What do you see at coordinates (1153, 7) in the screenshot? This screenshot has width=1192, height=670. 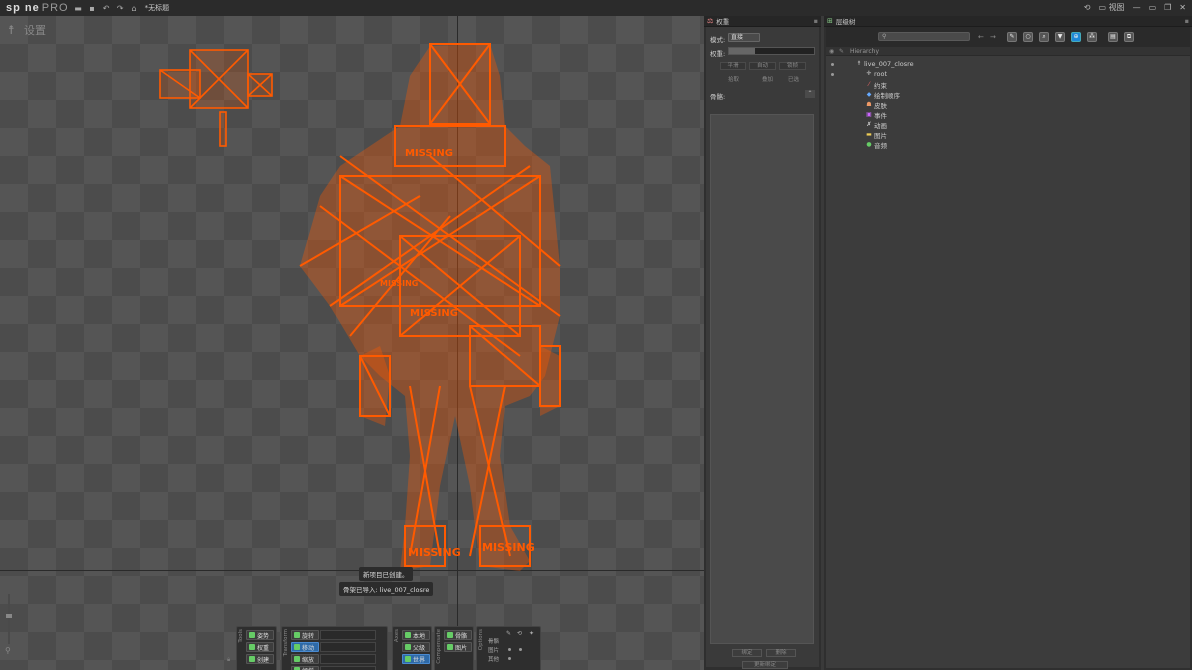 I see `maximize-button: ▭` at bounding box center [1153, 7].